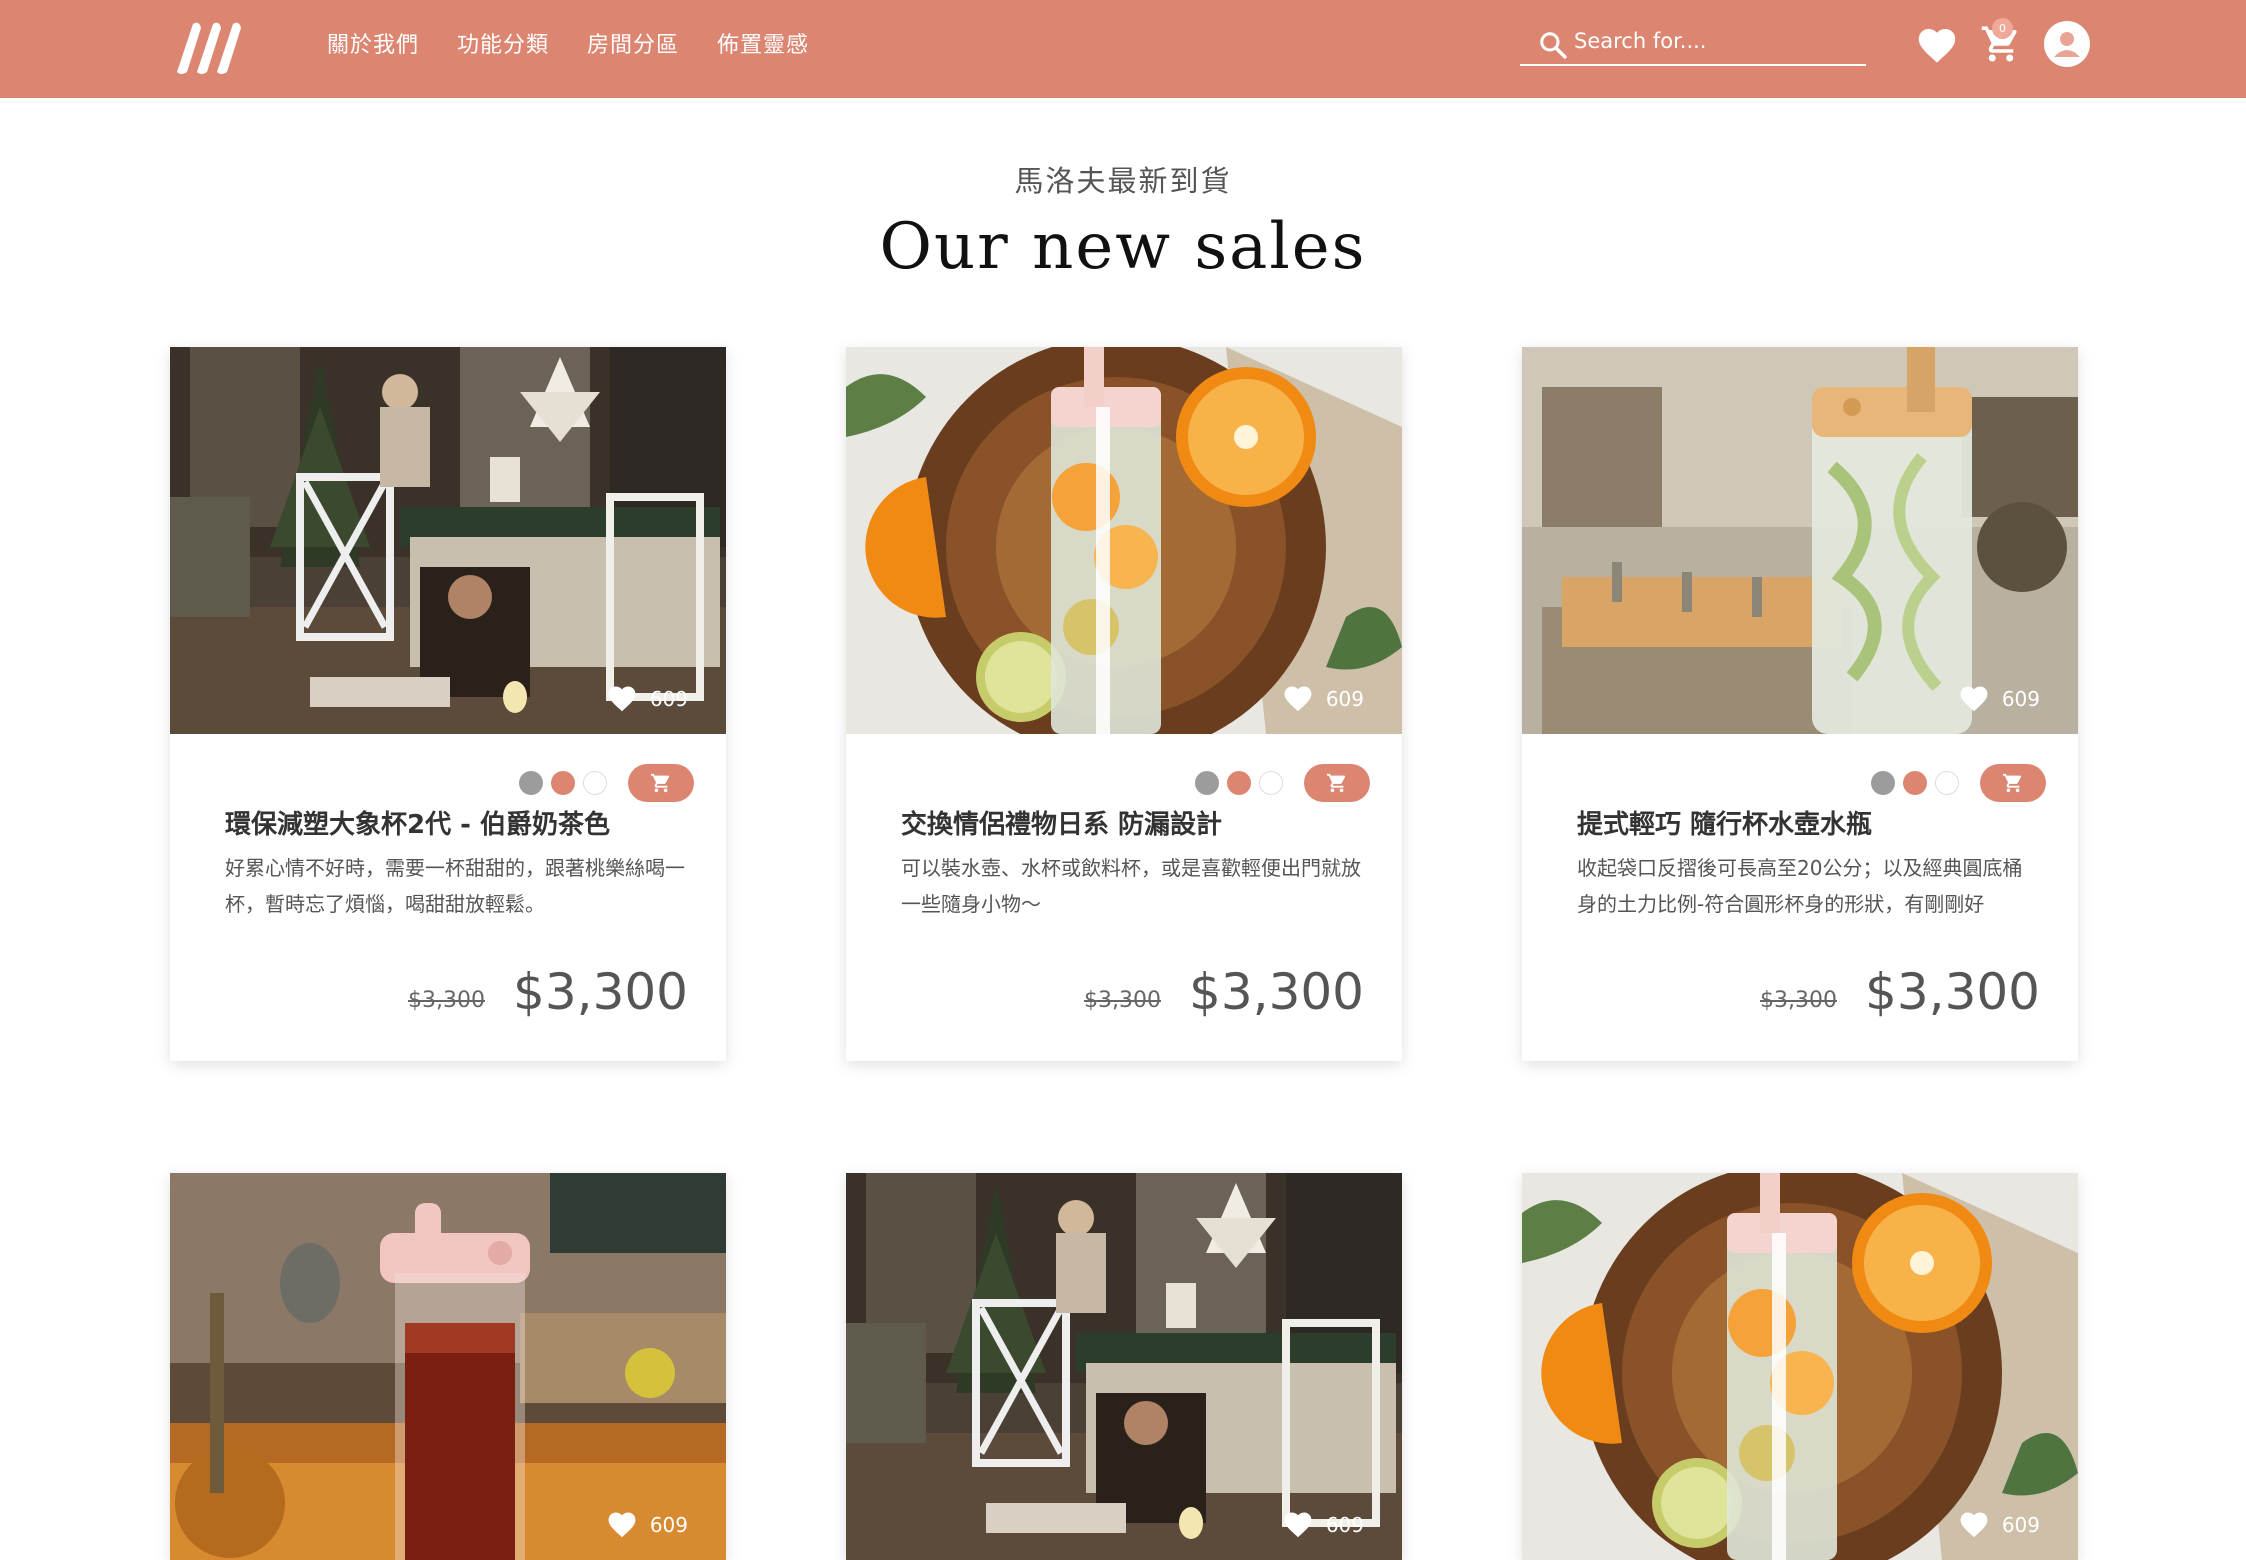 This screenshot has height=1560, width=2246. What do you see at coordinates (2002, 28) in the screenshot?
I see `cart-count-badge: 0` at bounding box center [2002, 28].